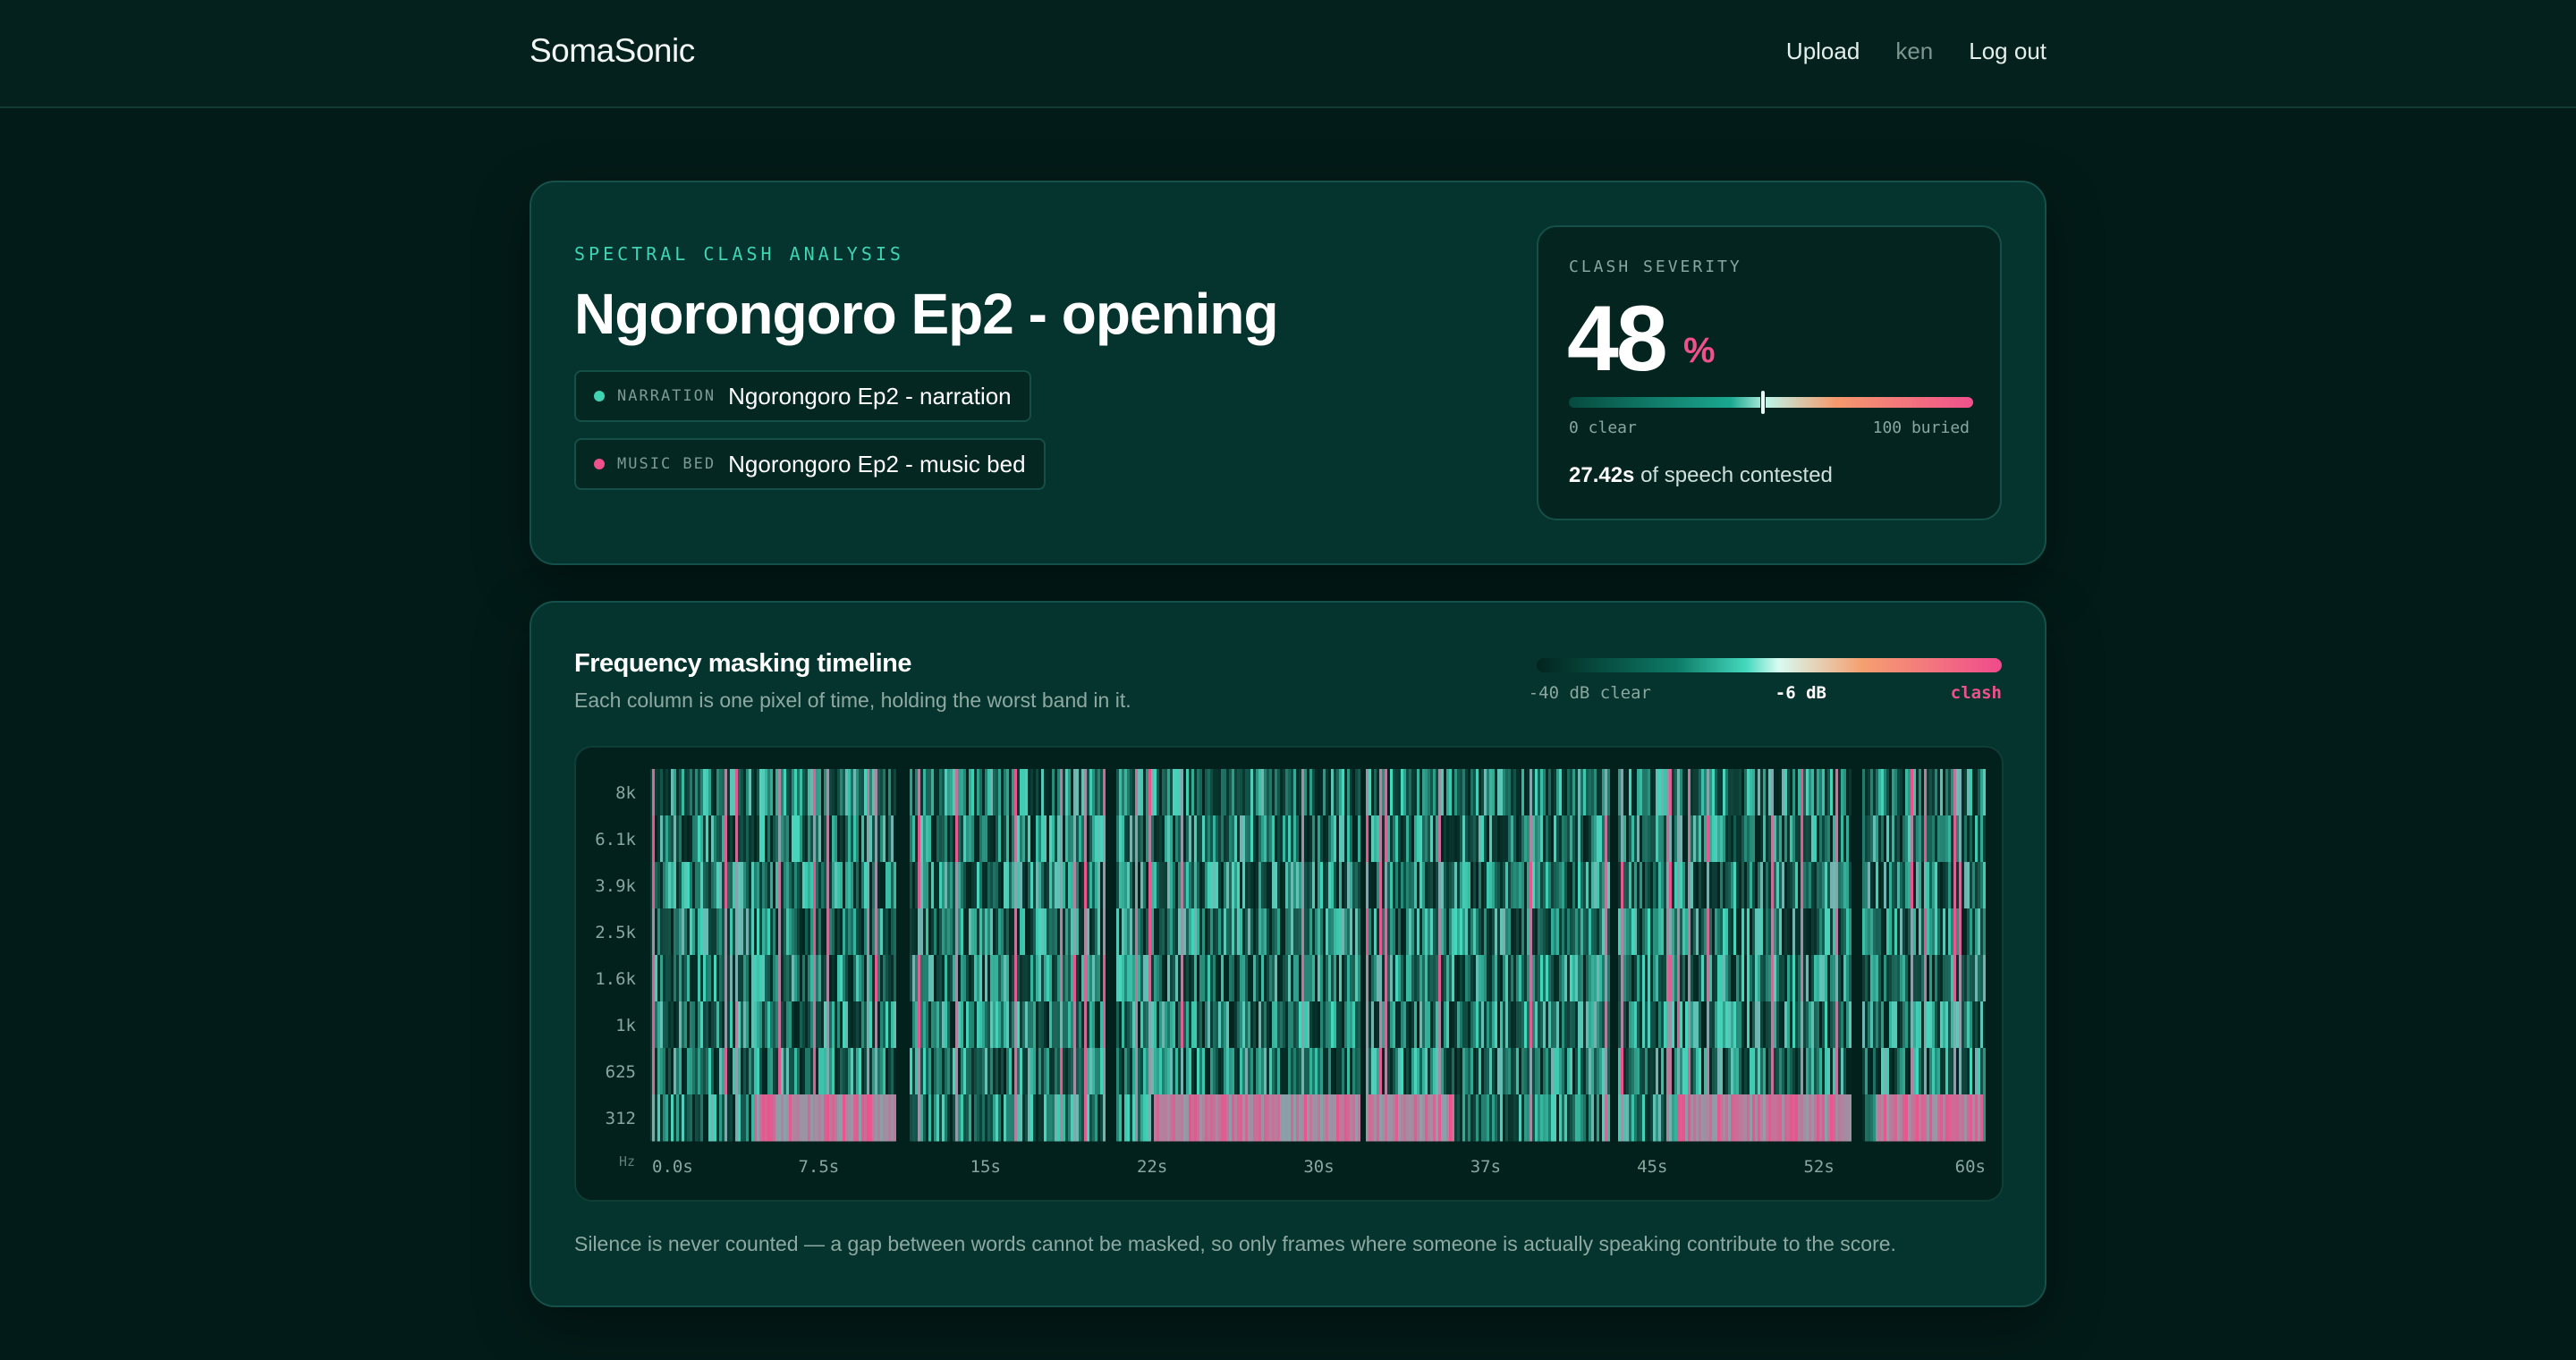 The width and height of the screenshot is (2576, 1360). Describe the element at coordinates (2007, 52) in the screenshot. I see `nav-logout-link: Log out` at that location.